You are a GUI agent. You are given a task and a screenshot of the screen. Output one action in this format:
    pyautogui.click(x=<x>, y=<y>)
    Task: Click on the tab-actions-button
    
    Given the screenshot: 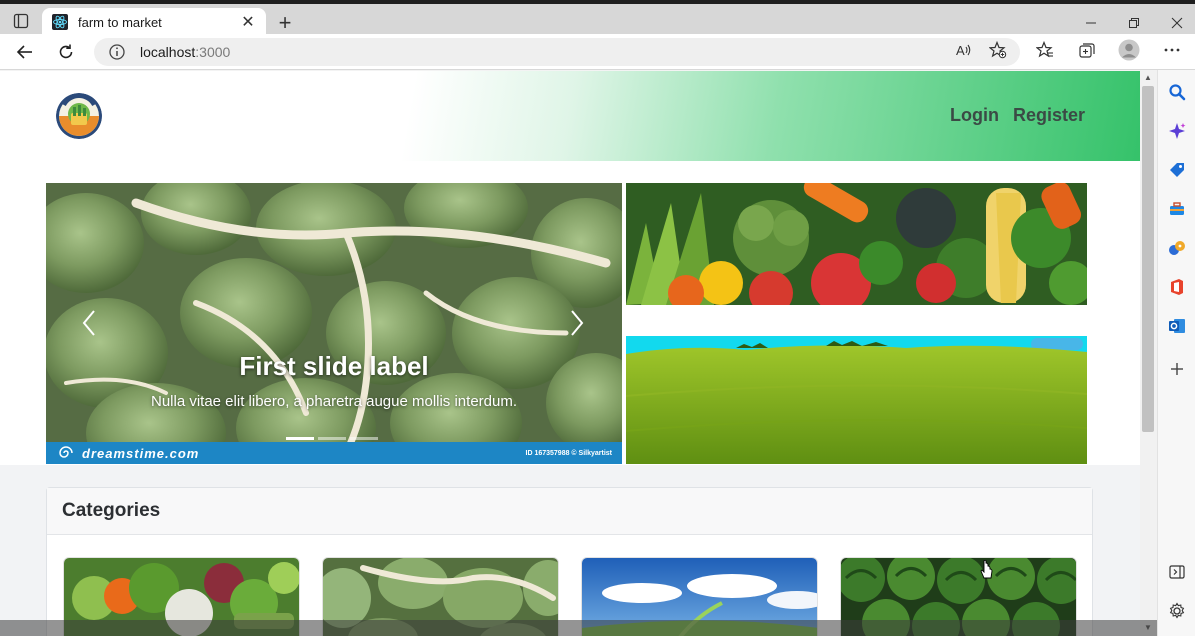 What is the action you would take?
    pyautogui.click(x=21, y=21)
    